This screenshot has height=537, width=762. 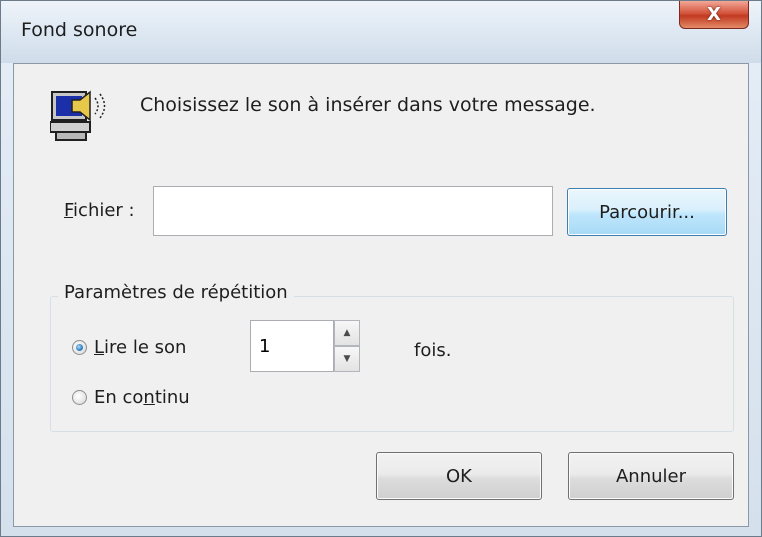 I want to click on spin-down-button: ▼, so click(x=347, y=359).